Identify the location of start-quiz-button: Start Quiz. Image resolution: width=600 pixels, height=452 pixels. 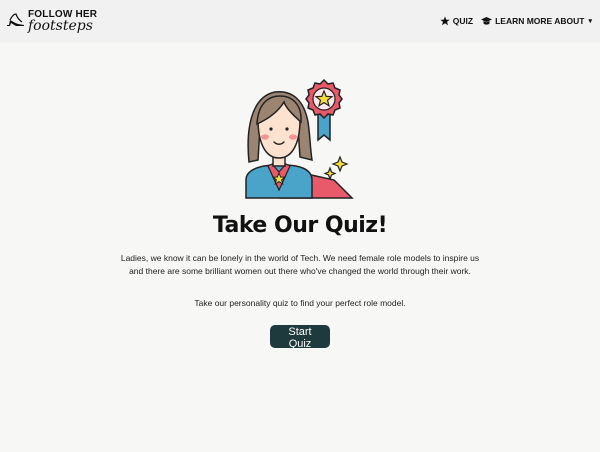
(300, 337).